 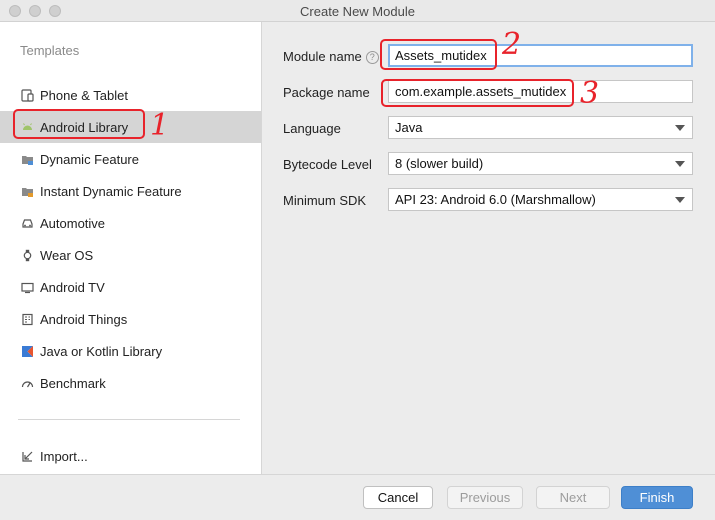 What do you see at coordinates (130, 383) in the screenshot?
I see `sidebar-item-benchmark: Benchmark` at bounding box center [130, 383].